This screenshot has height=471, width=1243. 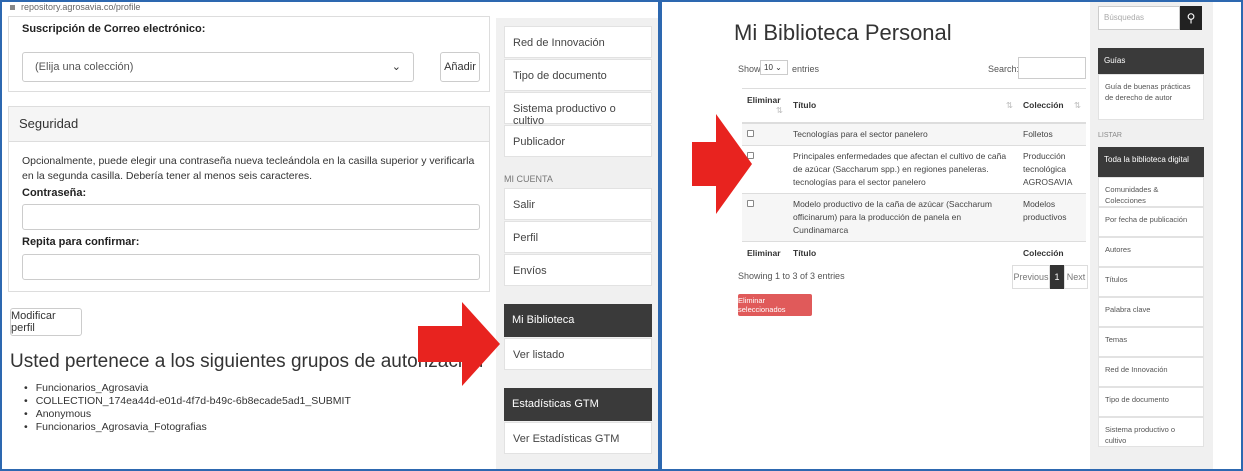 I want to click on security-heading: Seguridad, so click(x=249, y=124).